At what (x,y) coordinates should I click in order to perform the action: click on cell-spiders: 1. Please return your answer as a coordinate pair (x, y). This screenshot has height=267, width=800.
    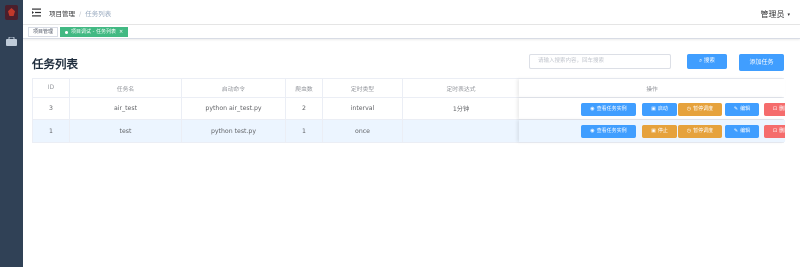
    Looking at the image, I should click on (304, 131).